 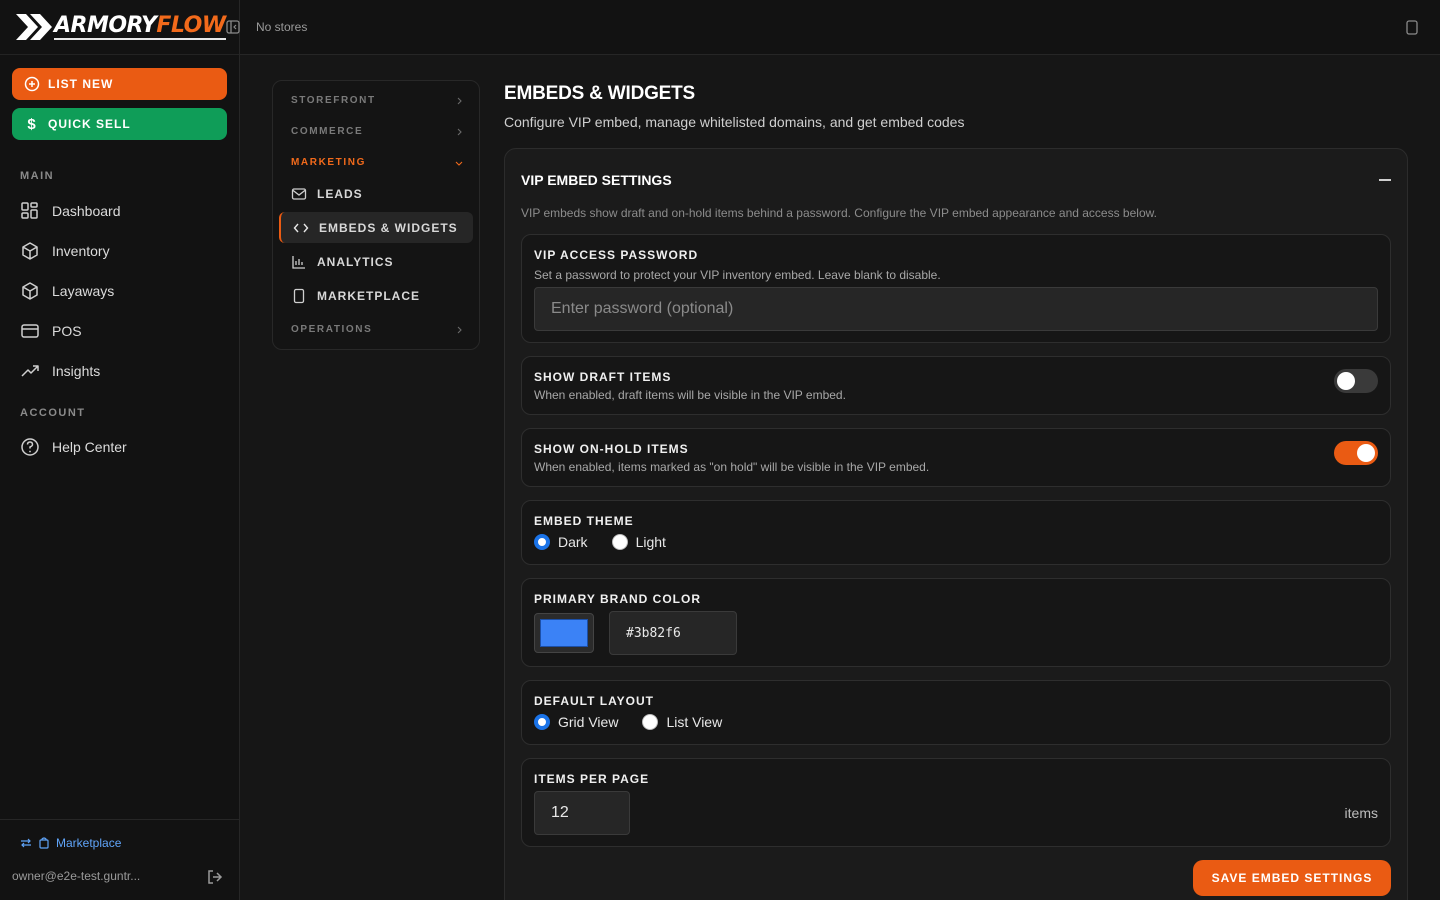 I want to click on bar-chart-icon, so click(x=298, y=262).